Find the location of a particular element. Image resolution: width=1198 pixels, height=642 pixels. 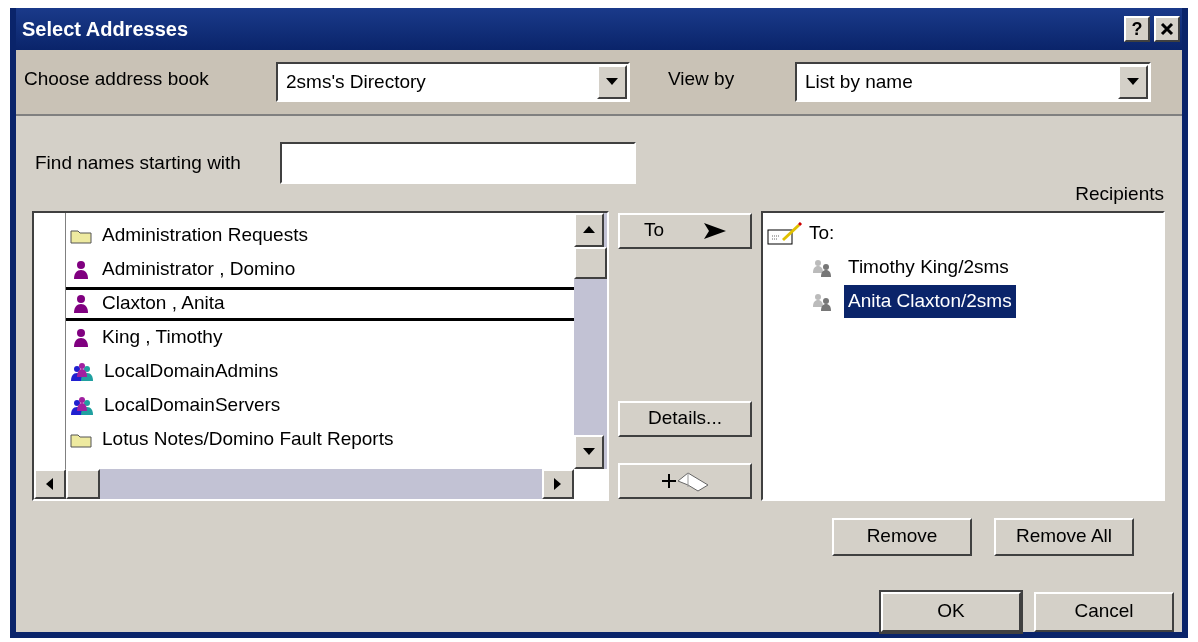

cancel-button: Cancel is located at coordinates (1104, 611).